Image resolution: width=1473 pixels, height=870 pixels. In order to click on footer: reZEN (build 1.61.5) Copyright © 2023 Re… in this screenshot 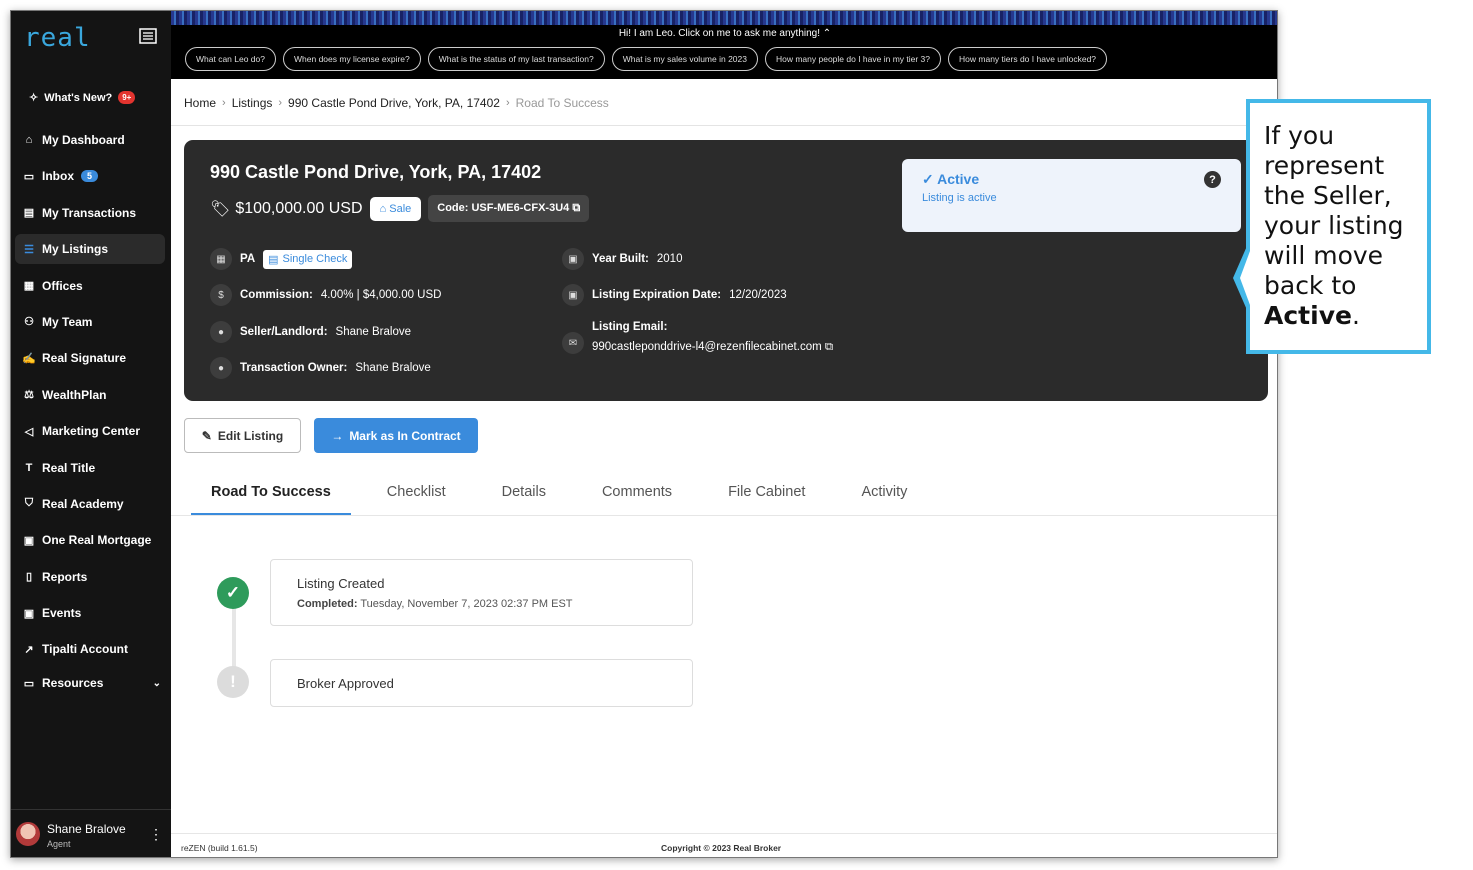, I will do `click(724, 845)`.